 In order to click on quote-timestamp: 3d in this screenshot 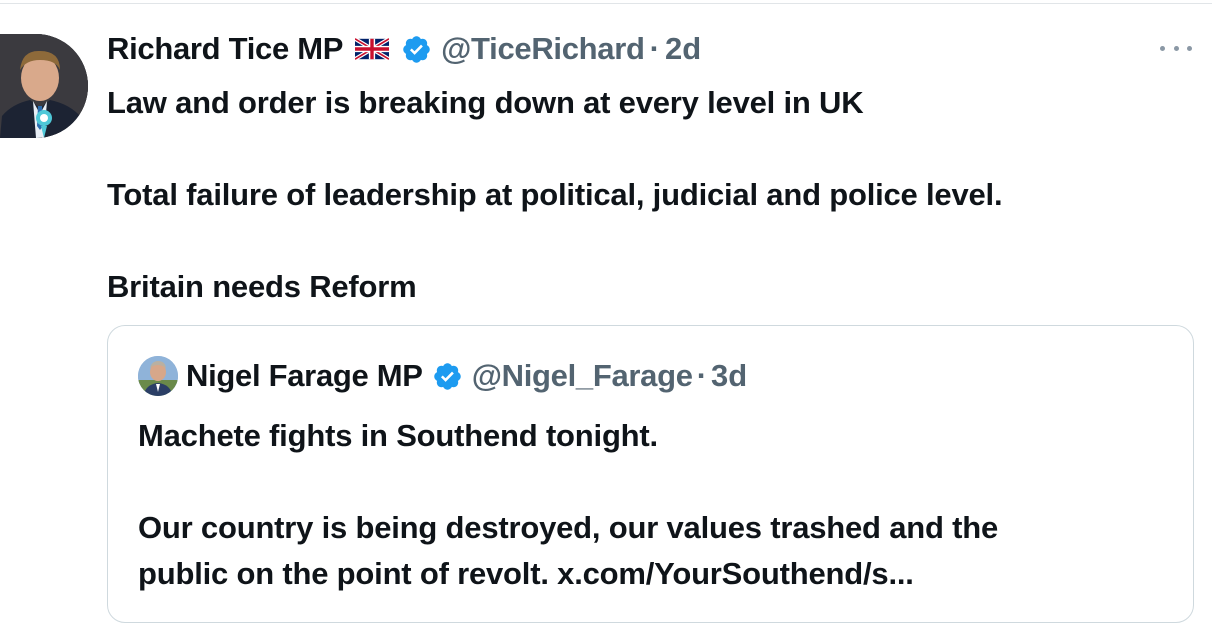, I will do `click(729, 376)`.